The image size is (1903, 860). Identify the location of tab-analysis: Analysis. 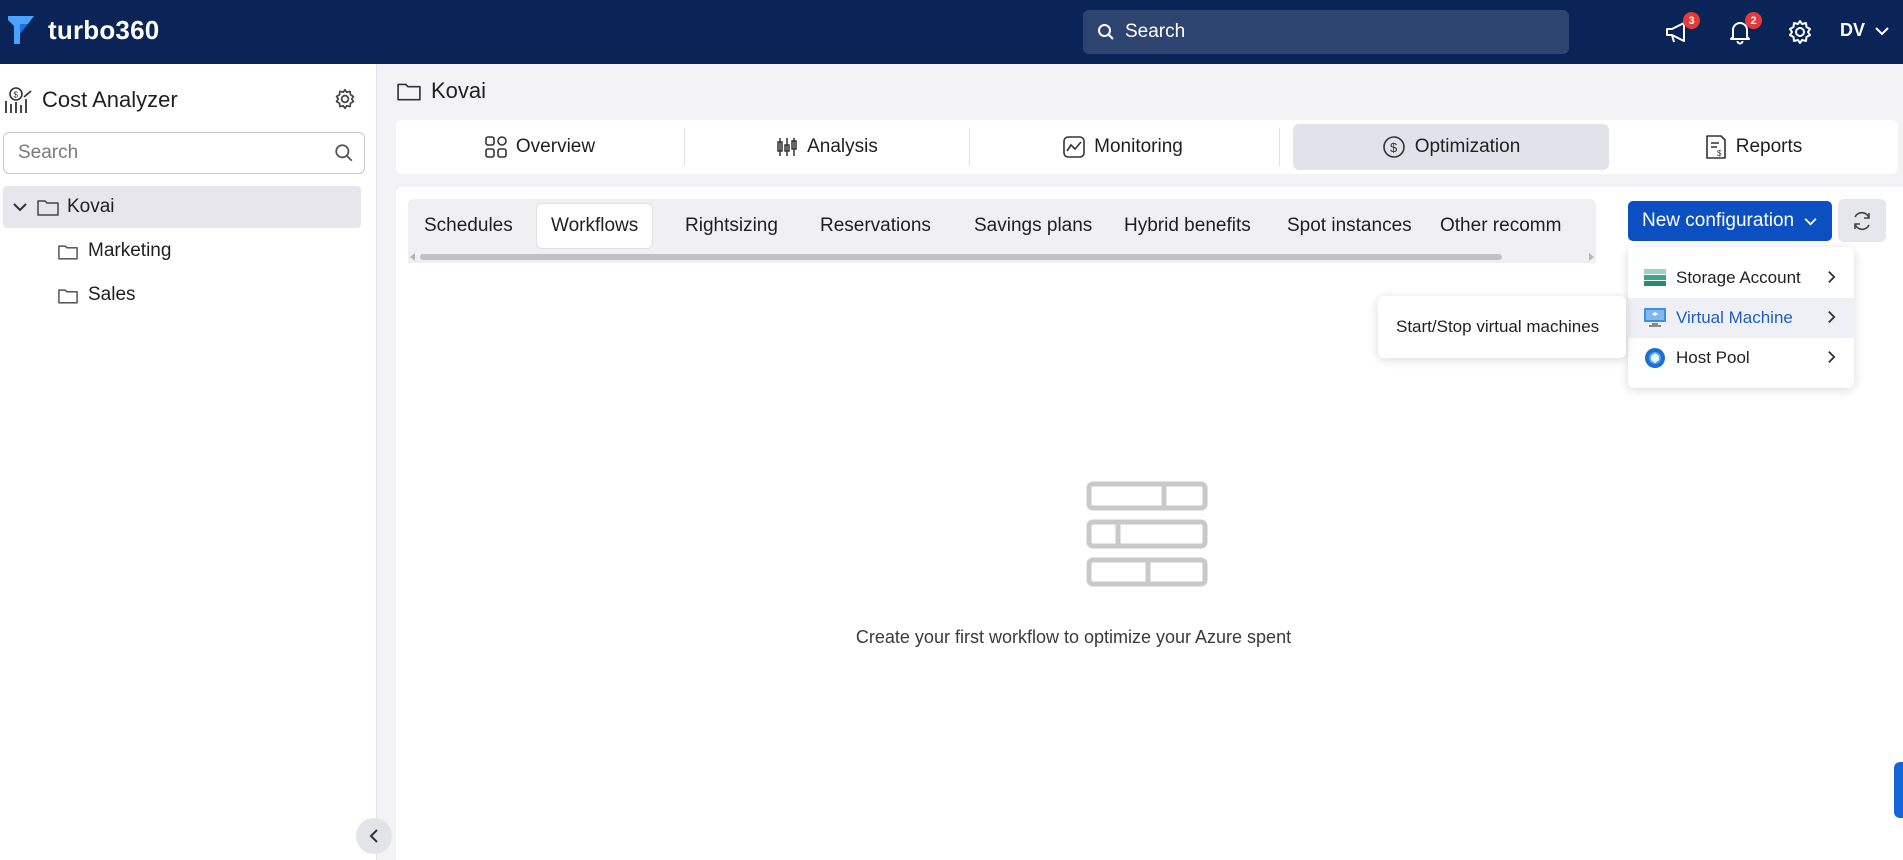
(827, 147).